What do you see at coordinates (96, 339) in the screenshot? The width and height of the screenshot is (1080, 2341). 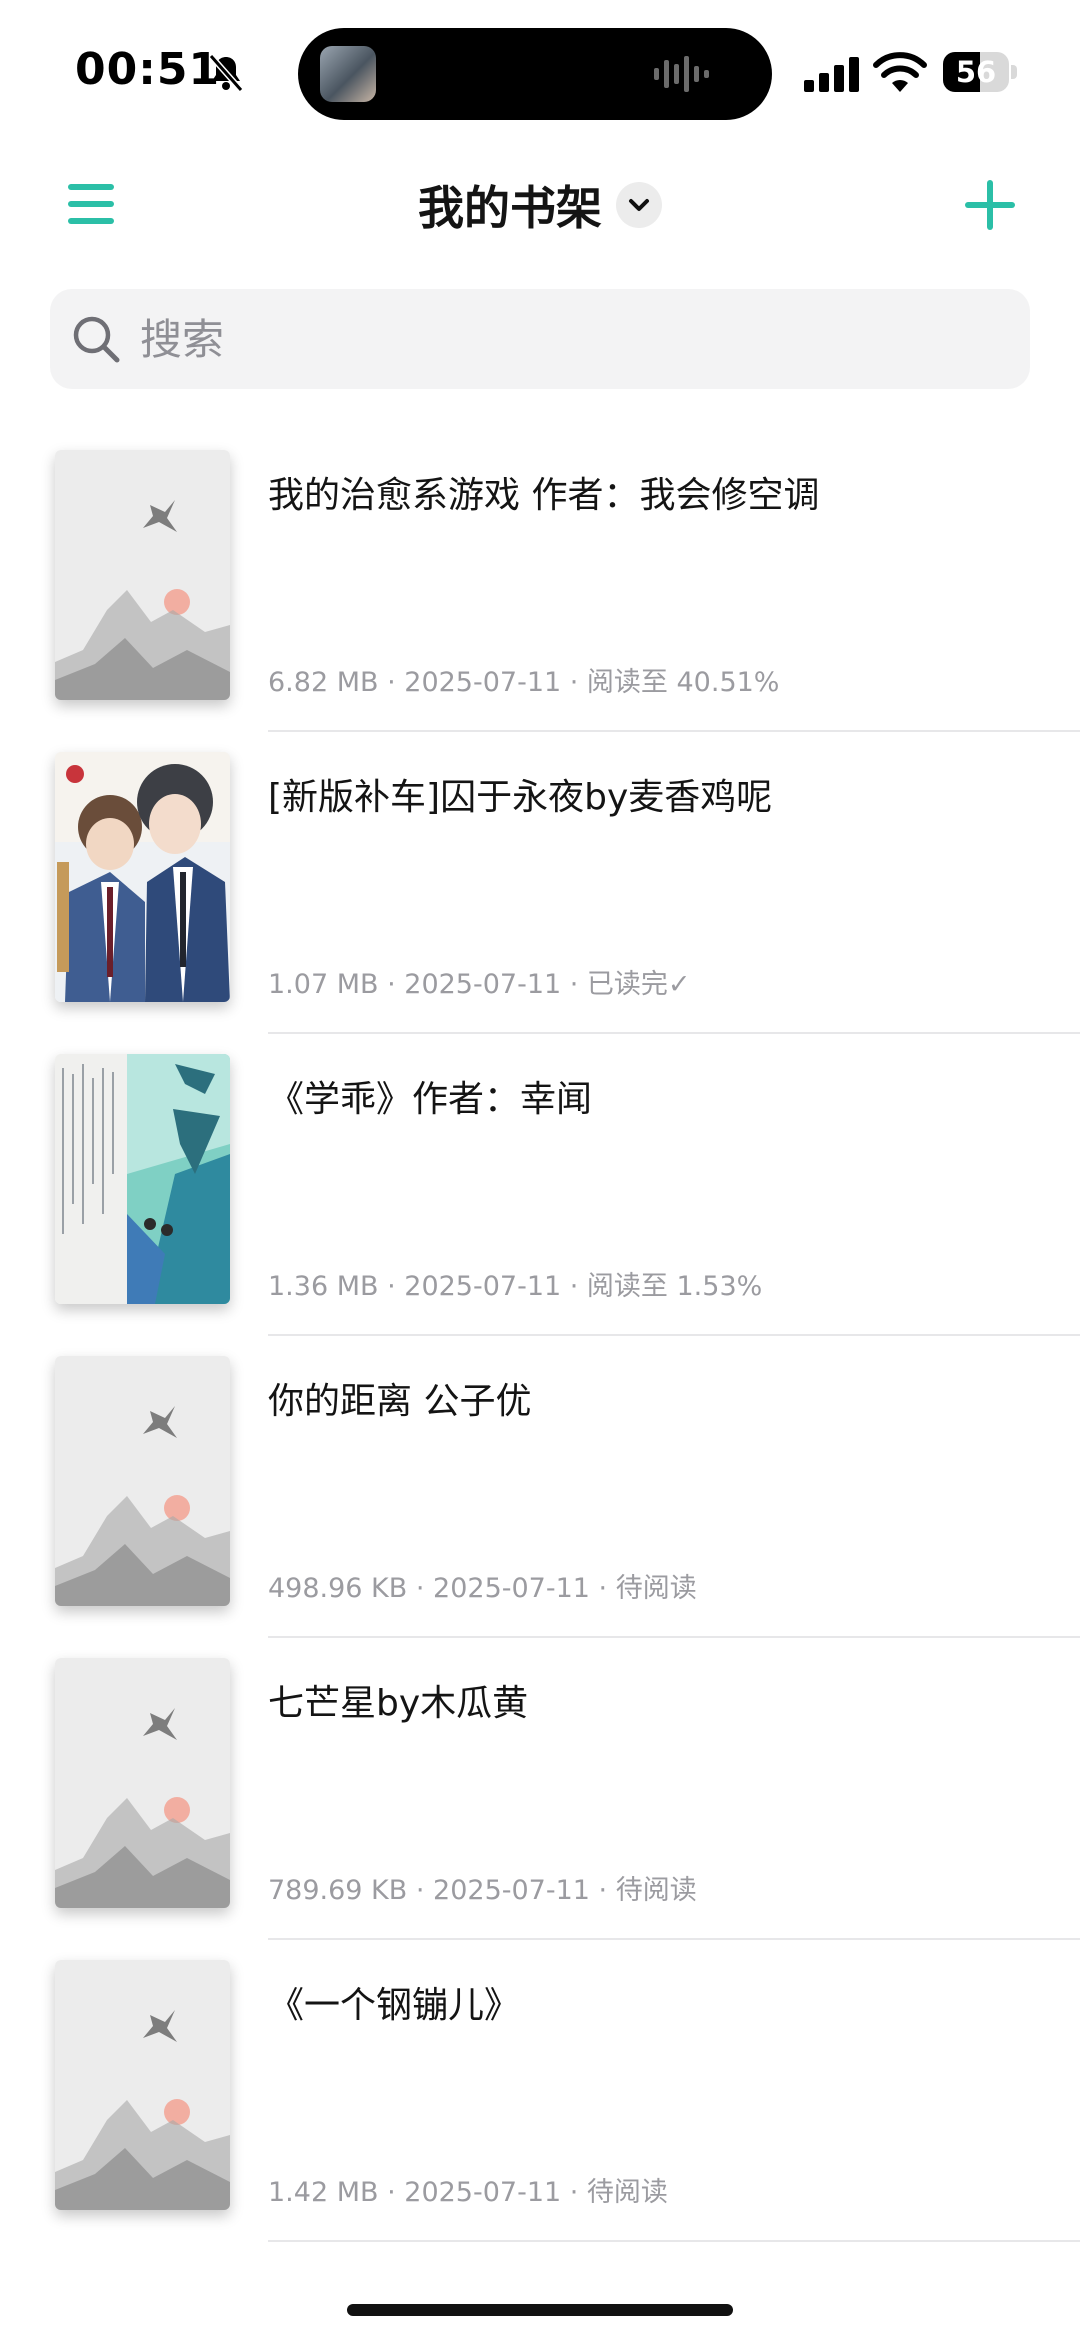 I see `search-icon` at bounding box center [96, 339].